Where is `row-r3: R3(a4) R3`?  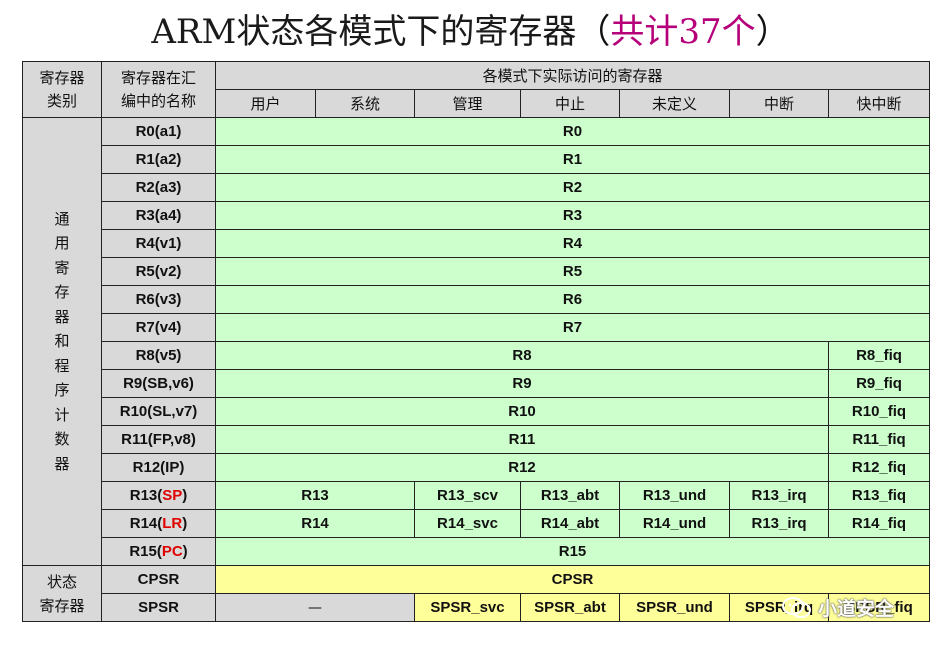 row-r3: R3(a4) R3 is located at coordinates (476, 215).